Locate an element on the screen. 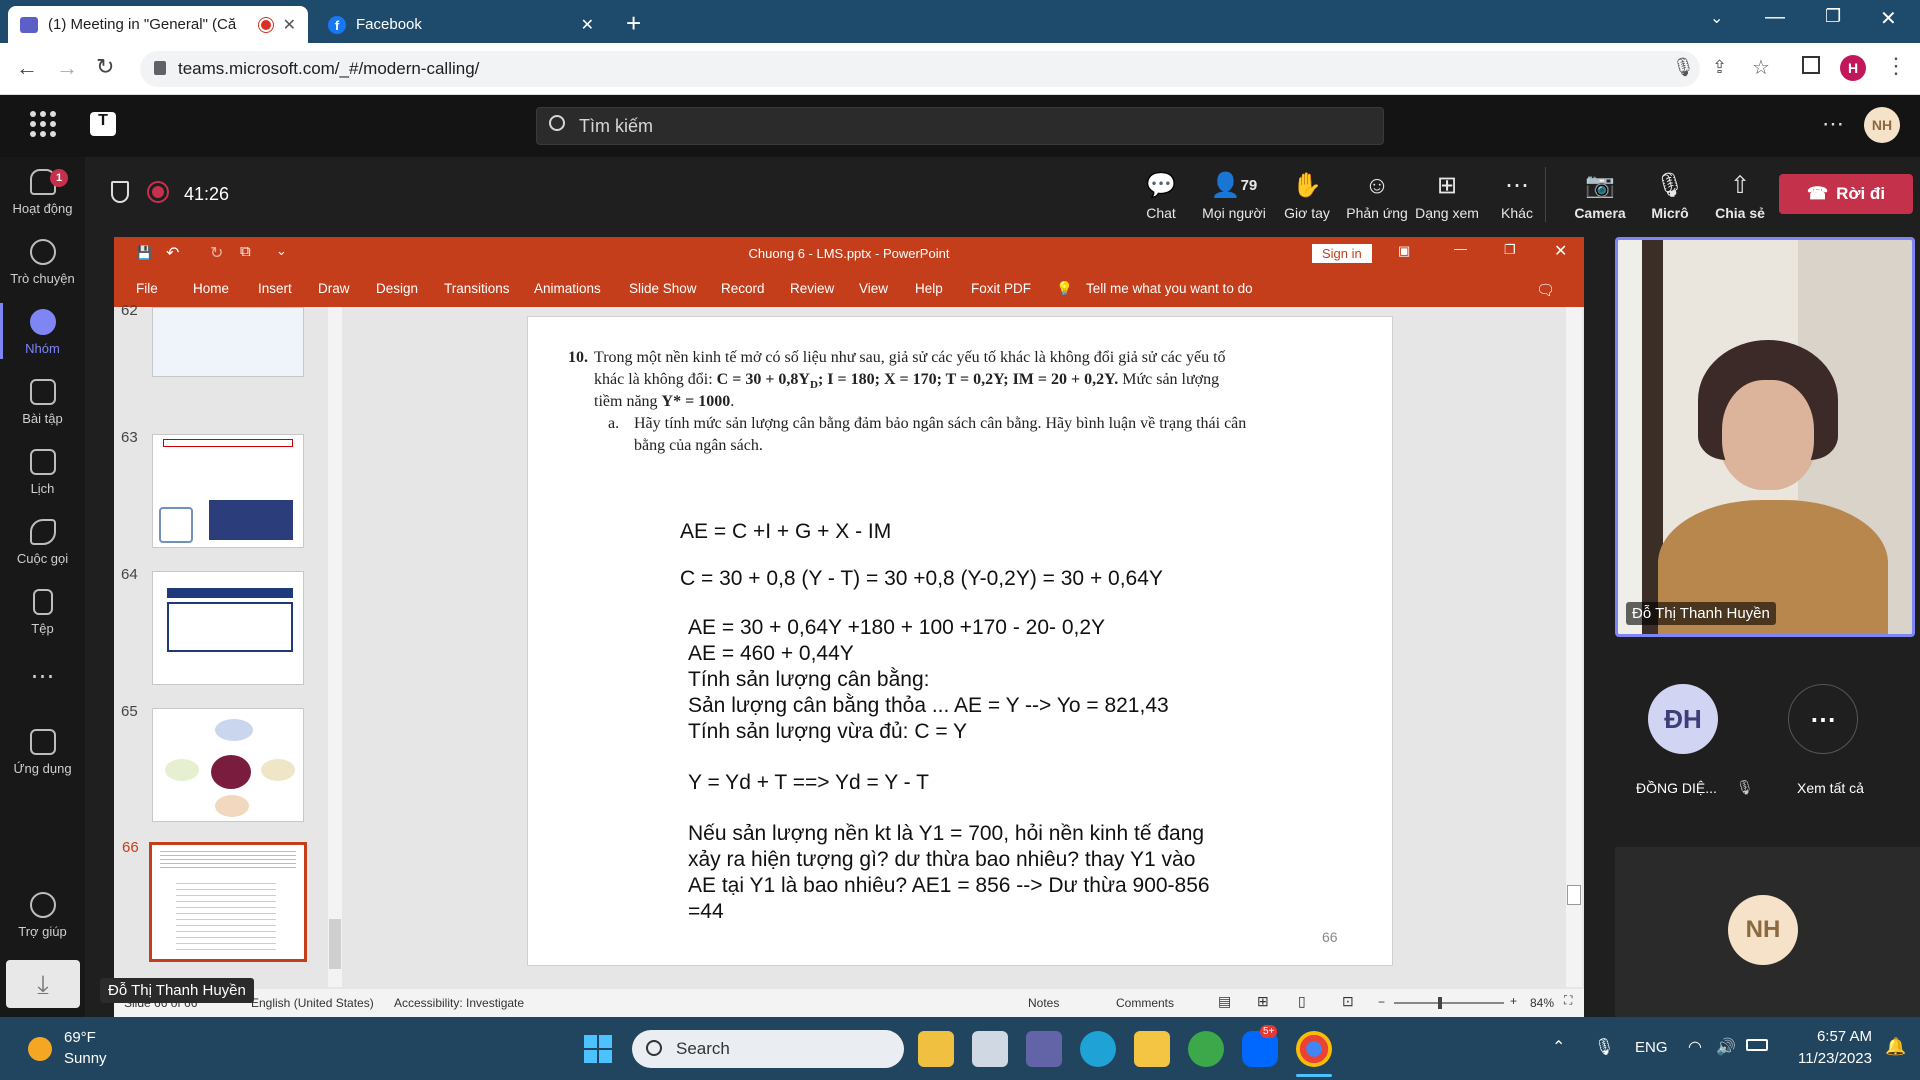 Image resolution: width=1920 pixels, height=1080 pixels. rail-item-files: Tệp is located at coordinates (42, 612).